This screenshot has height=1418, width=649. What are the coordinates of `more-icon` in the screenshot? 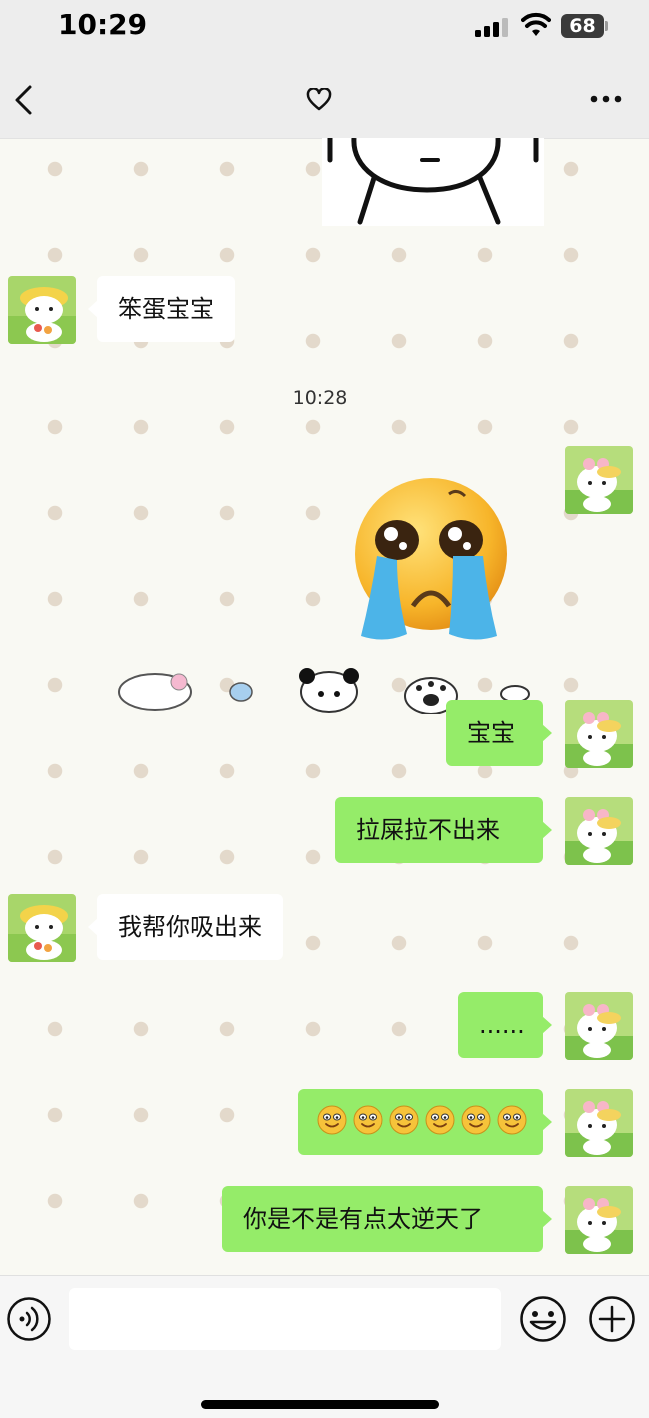 It's located at (606, 99).